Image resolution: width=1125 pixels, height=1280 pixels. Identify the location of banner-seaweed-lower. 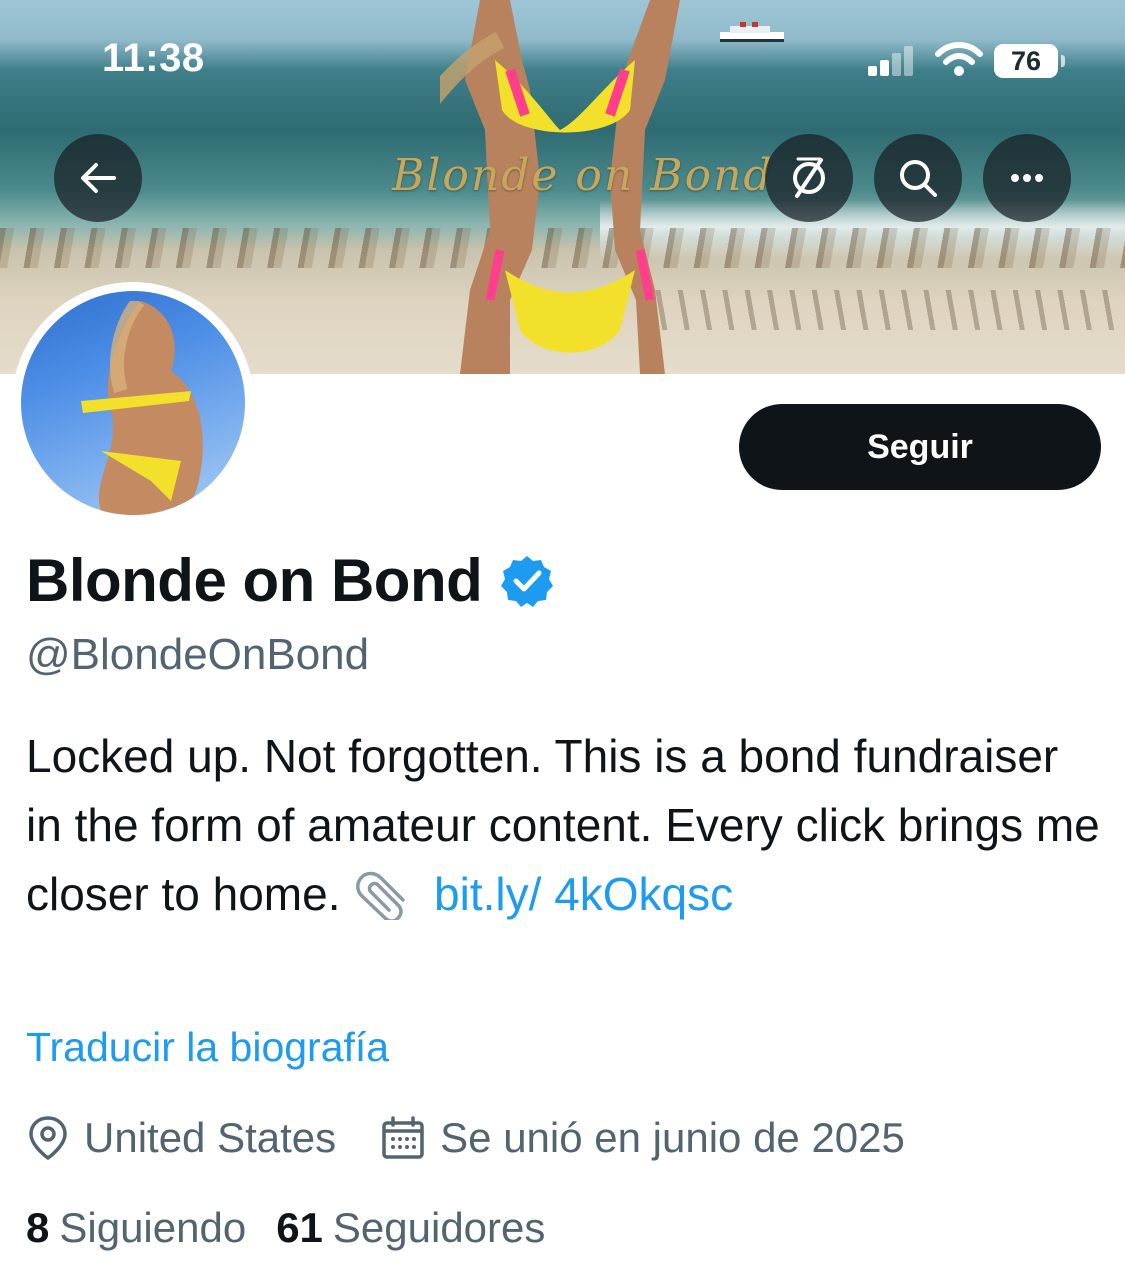
(882, 310).